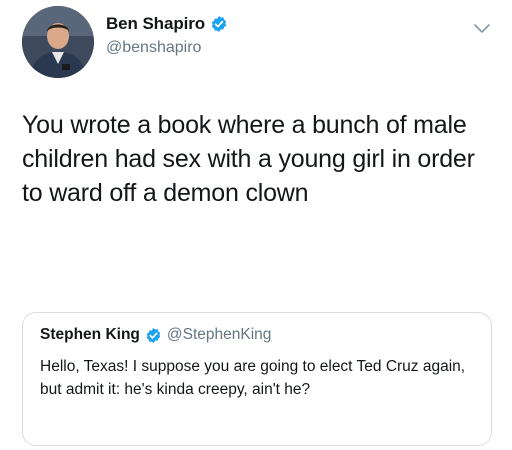 The image size is (512, 450). I want to click on chevron-down-icon, so click(482, 28).